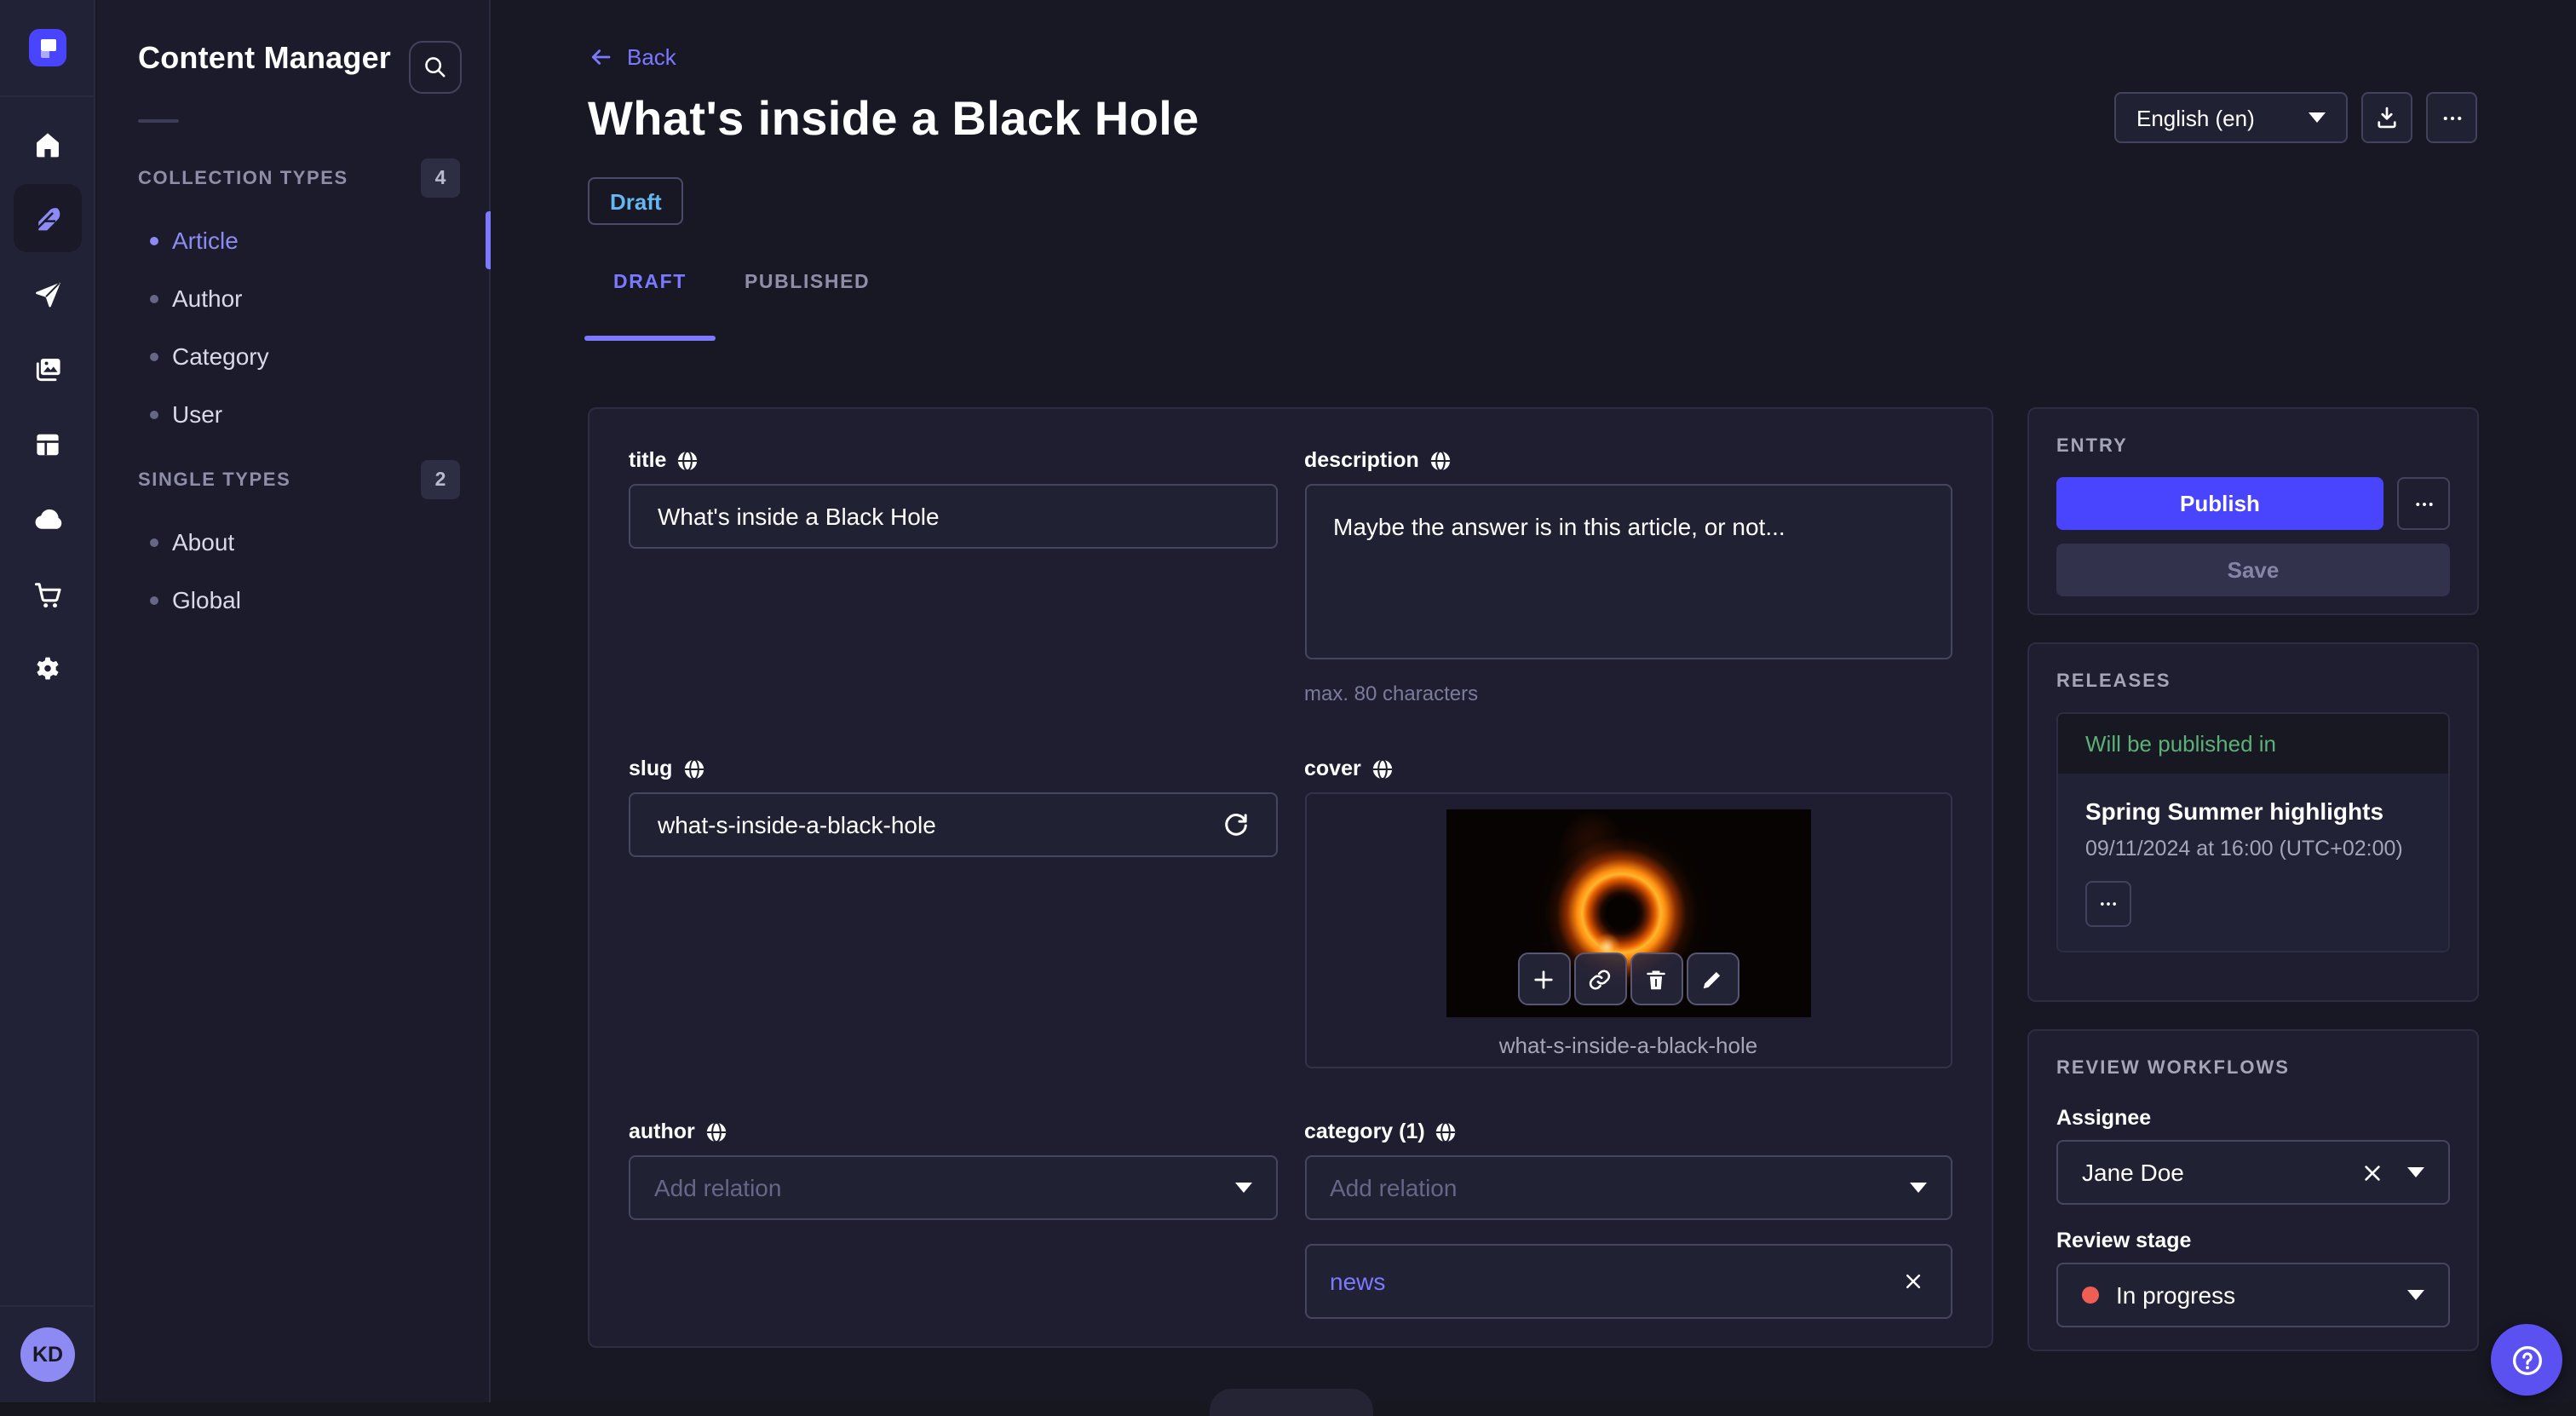 Image resolution: width=2576 pixels, height=1416 pixels. Describe the element at coordinates (1628, 1187) in the screenshot. I see `category-relation-combobox: Add relation` at that location.